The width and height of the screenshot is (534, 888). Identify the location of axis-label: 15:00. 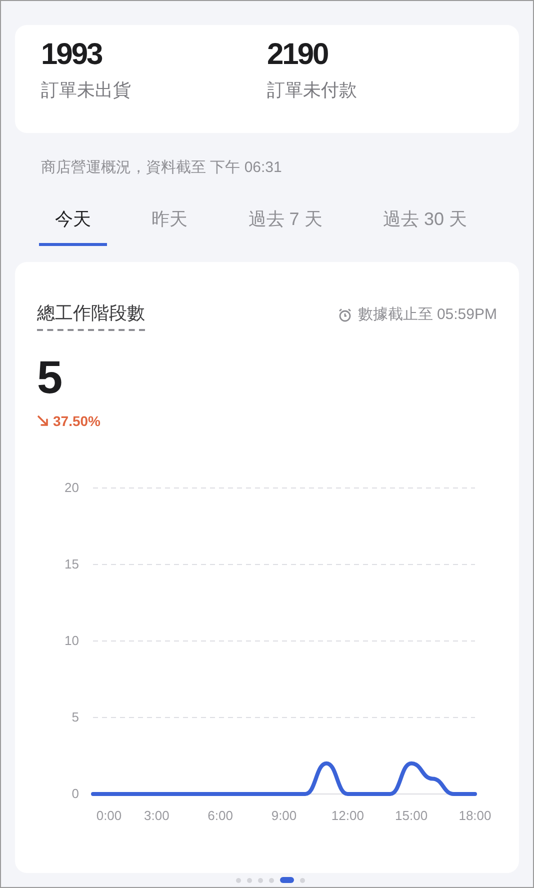
(411, 815).